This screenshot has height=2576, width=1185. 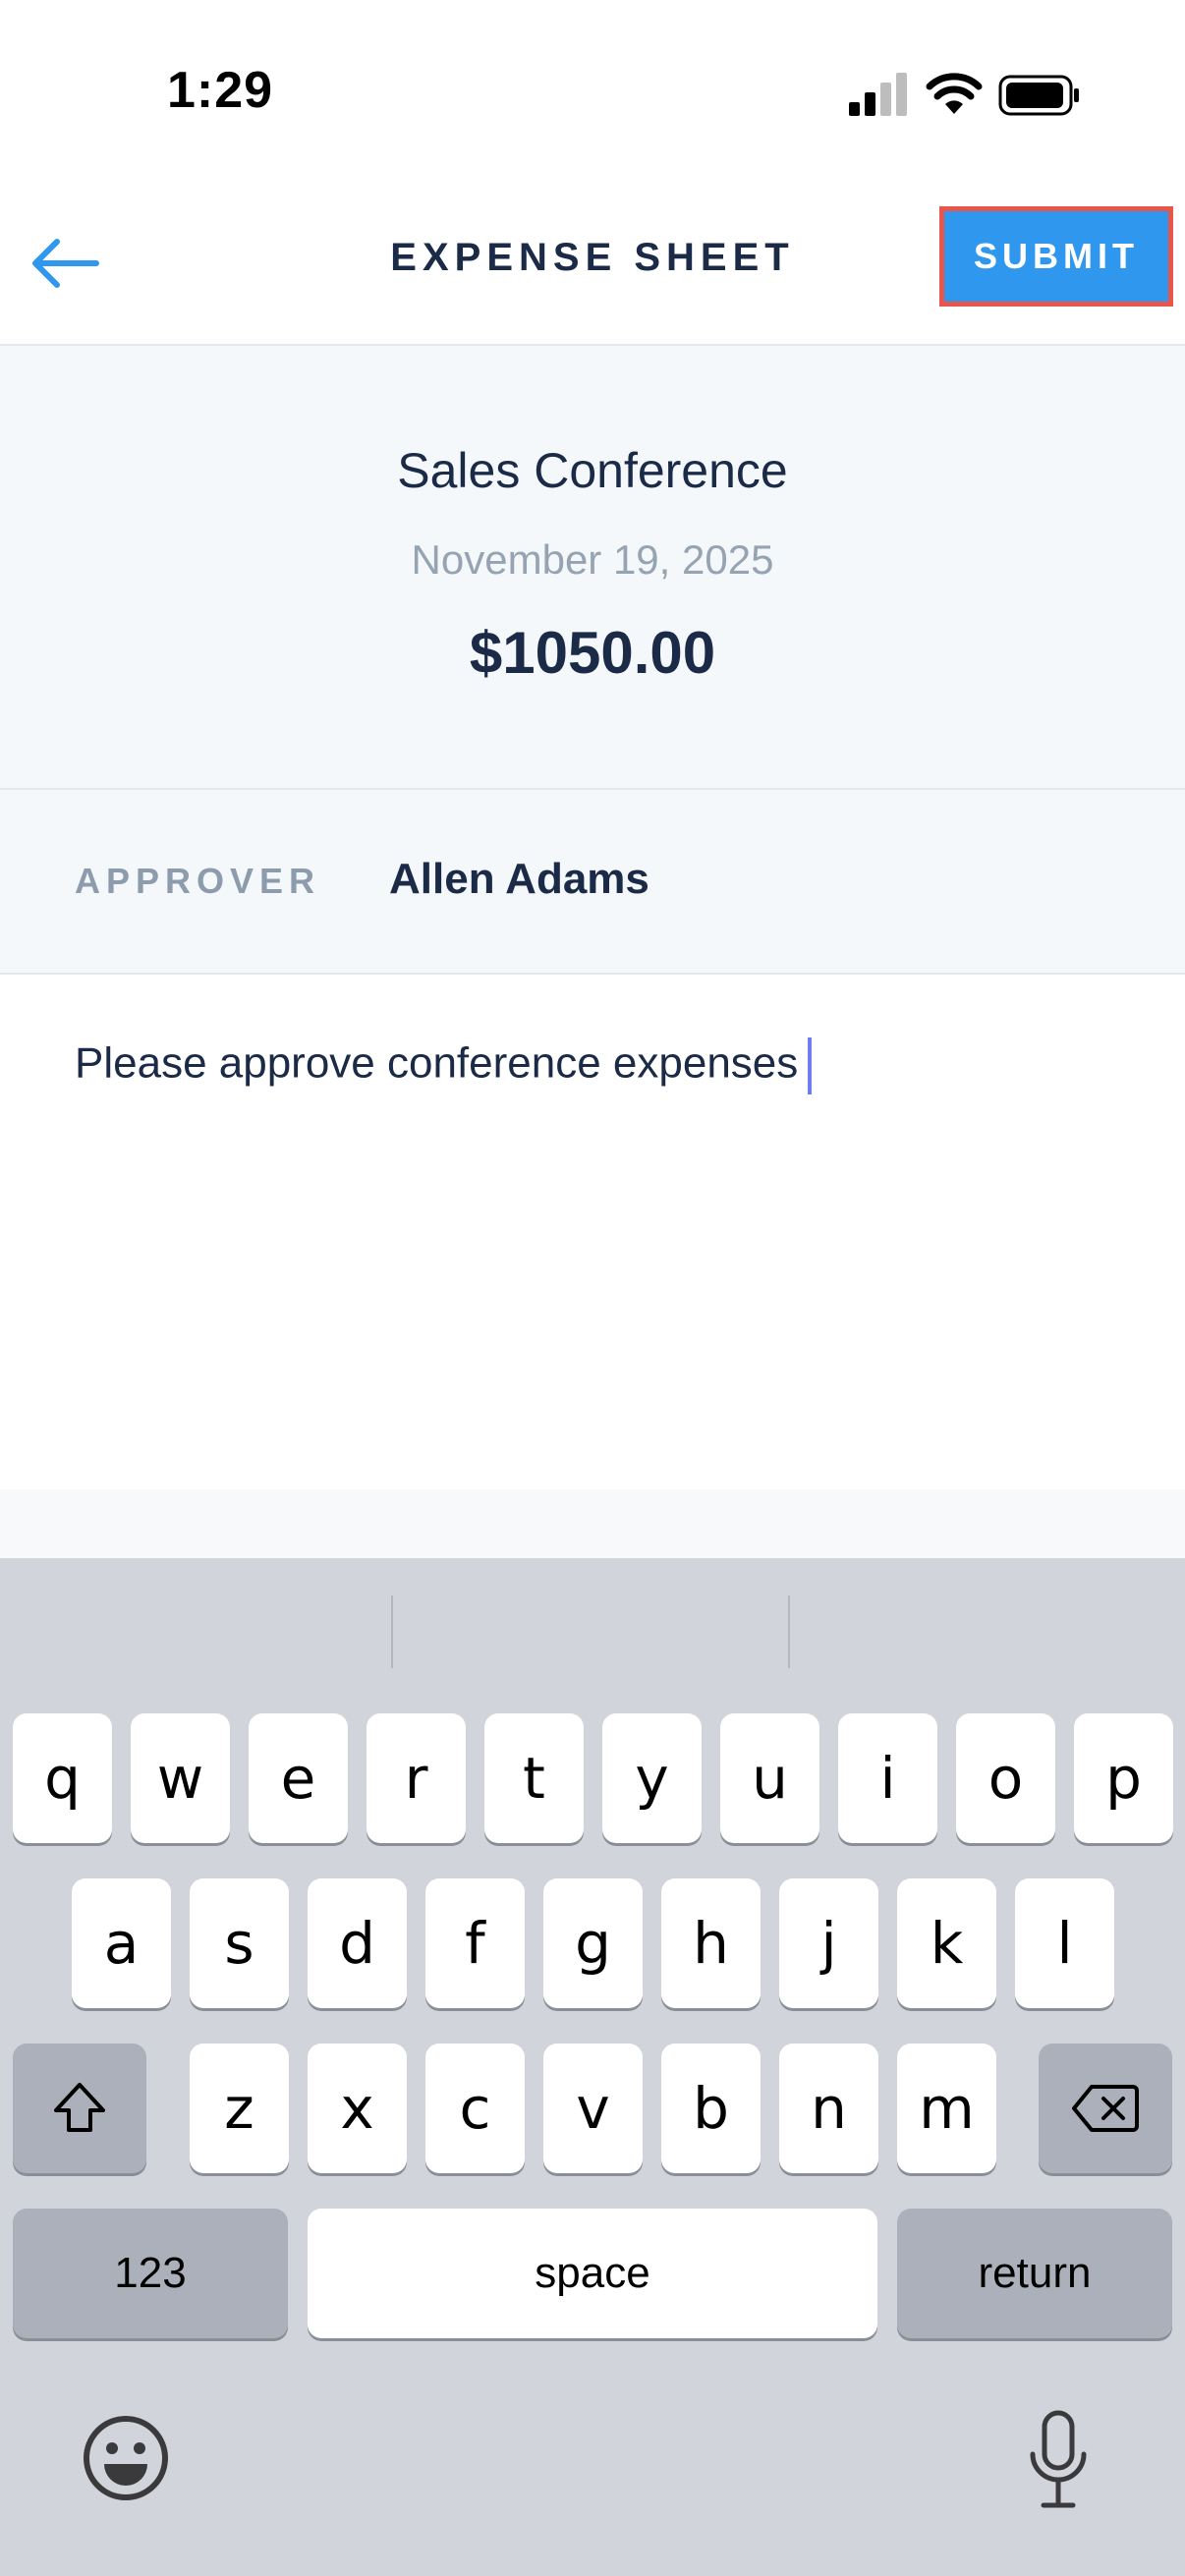 I want to click on notes-footer, so click(x=592, y=1523).